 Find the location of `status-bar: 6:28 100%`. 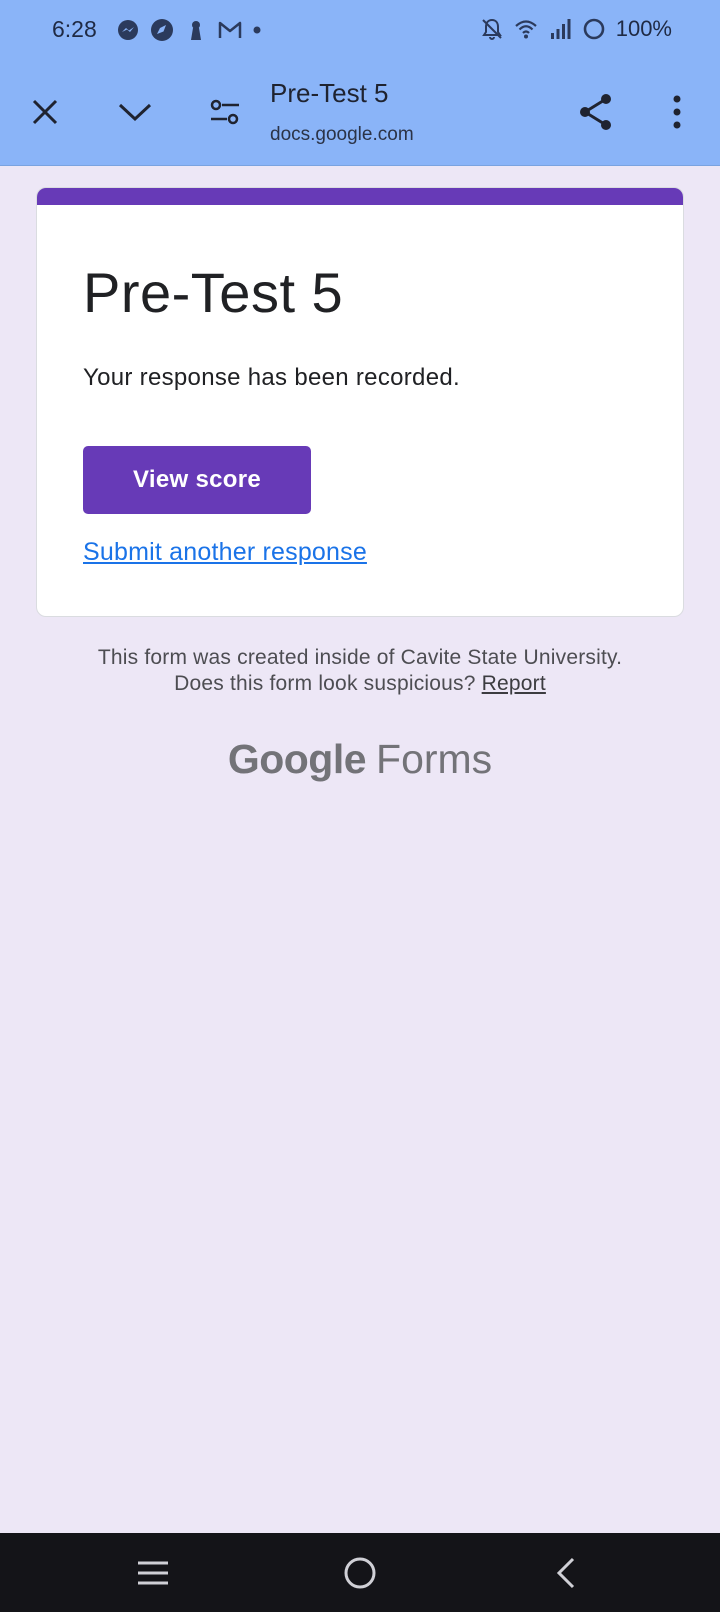

status-bar: 6:28 100% is located at coordinates (360, 31).